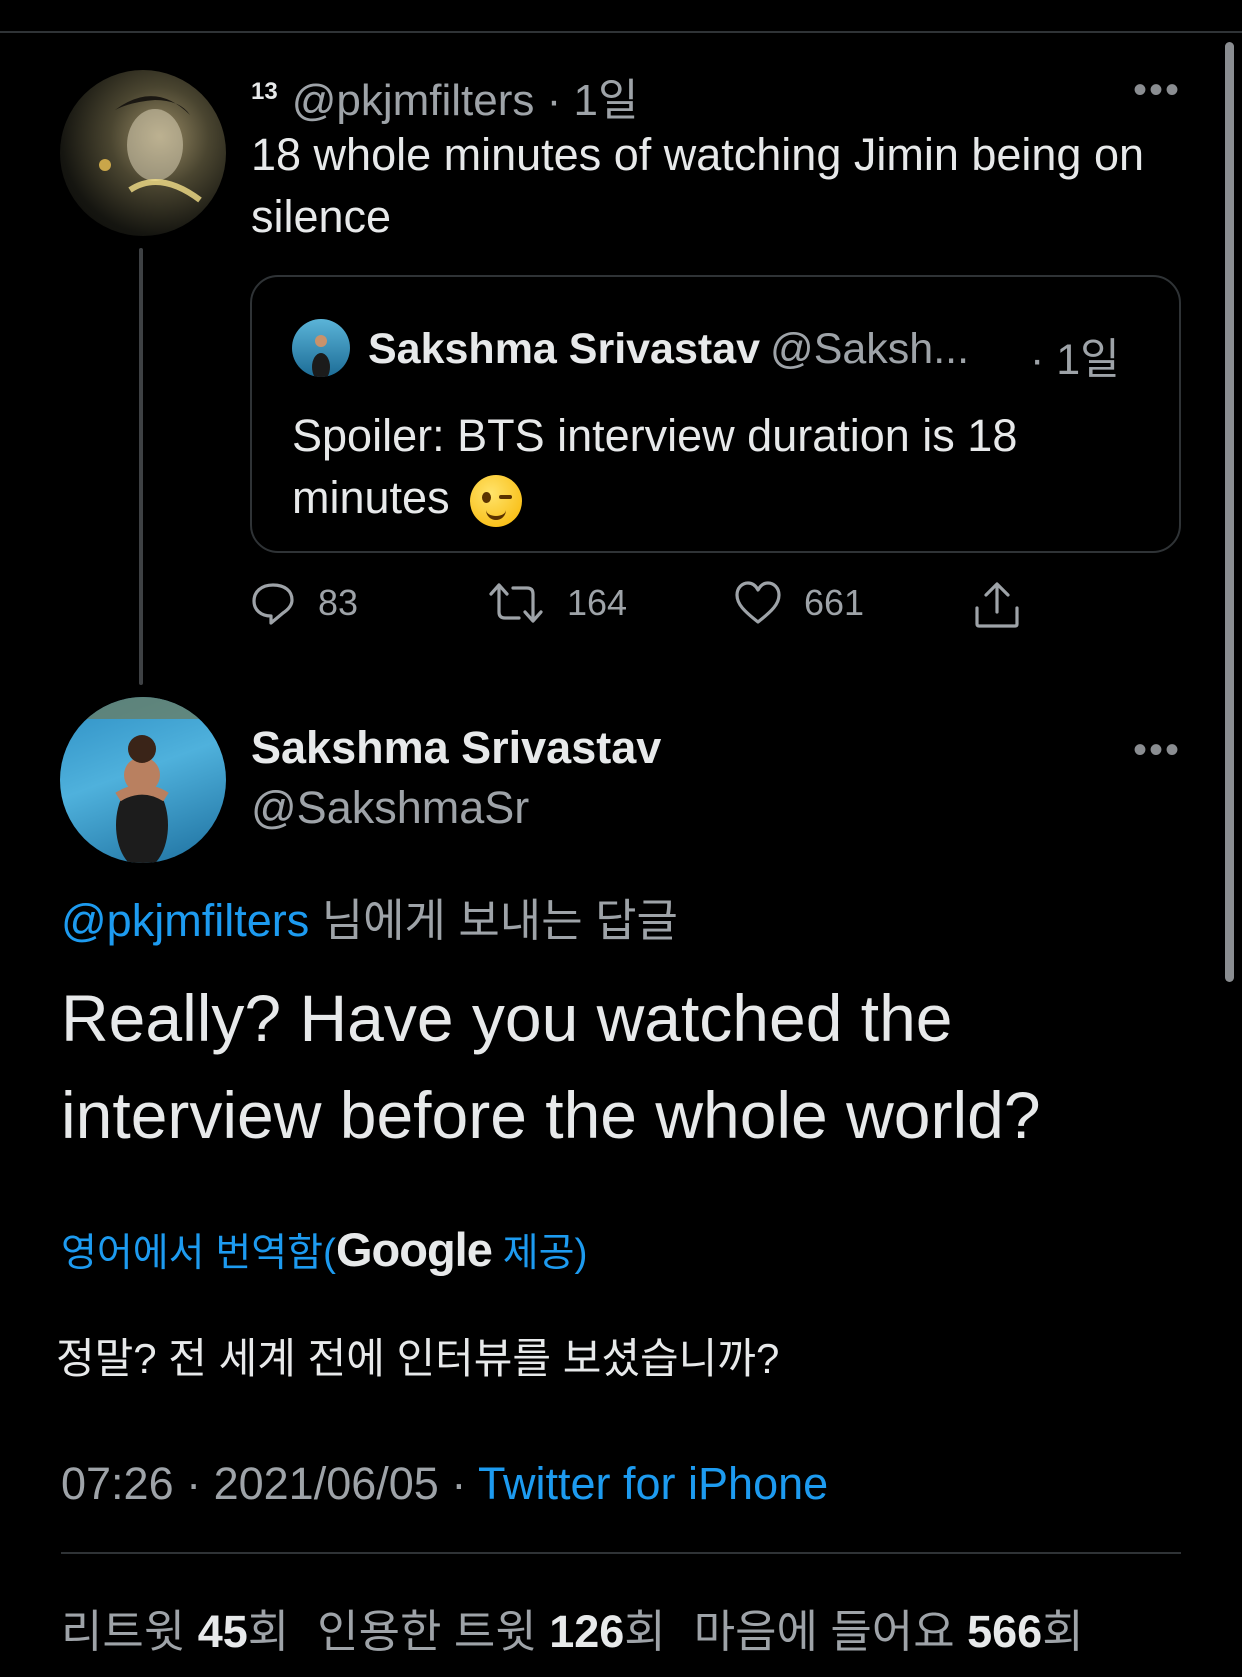 Image resolution: width=1242 pixels, height=1677 pixels. What do you see at coordinates (493, 920) in the screenshot?
I see `reply-to-suffix: 님에게 보내는 답글` at bounding box center [493, 920].